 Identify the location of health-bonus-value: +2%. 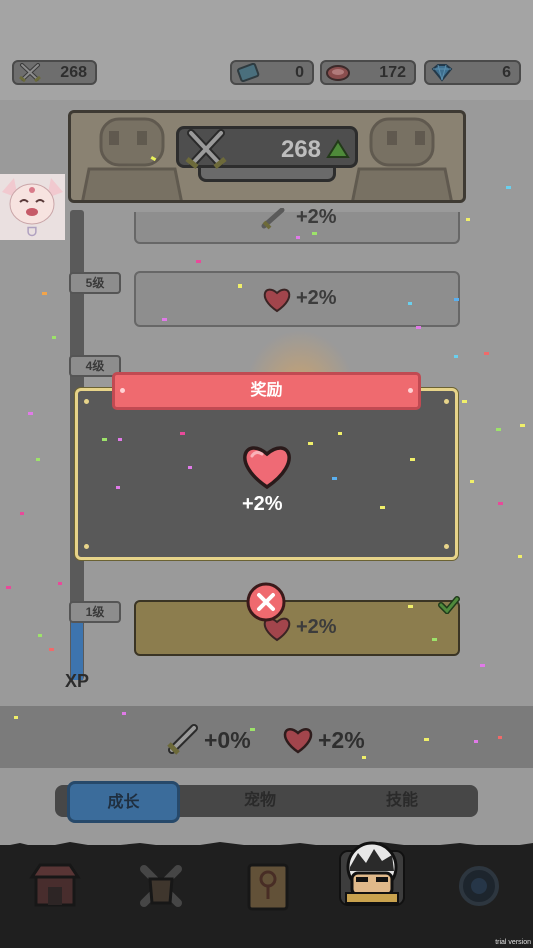
(341, 740).